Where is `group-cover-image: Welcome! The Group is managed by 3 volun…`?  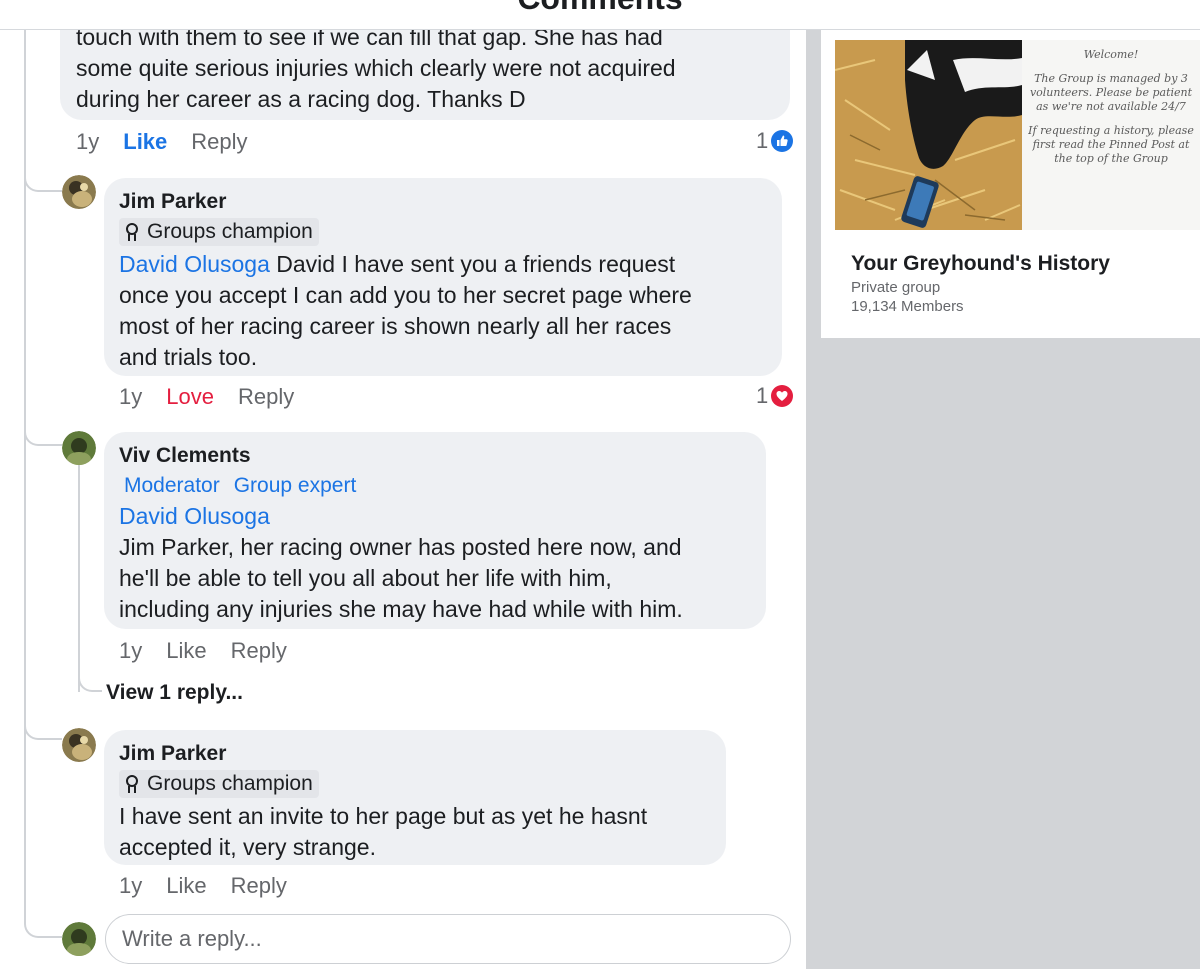 group-cover-image: Welcome! The Group is managed by 3 volun… is located at coordinates (1017, 135).